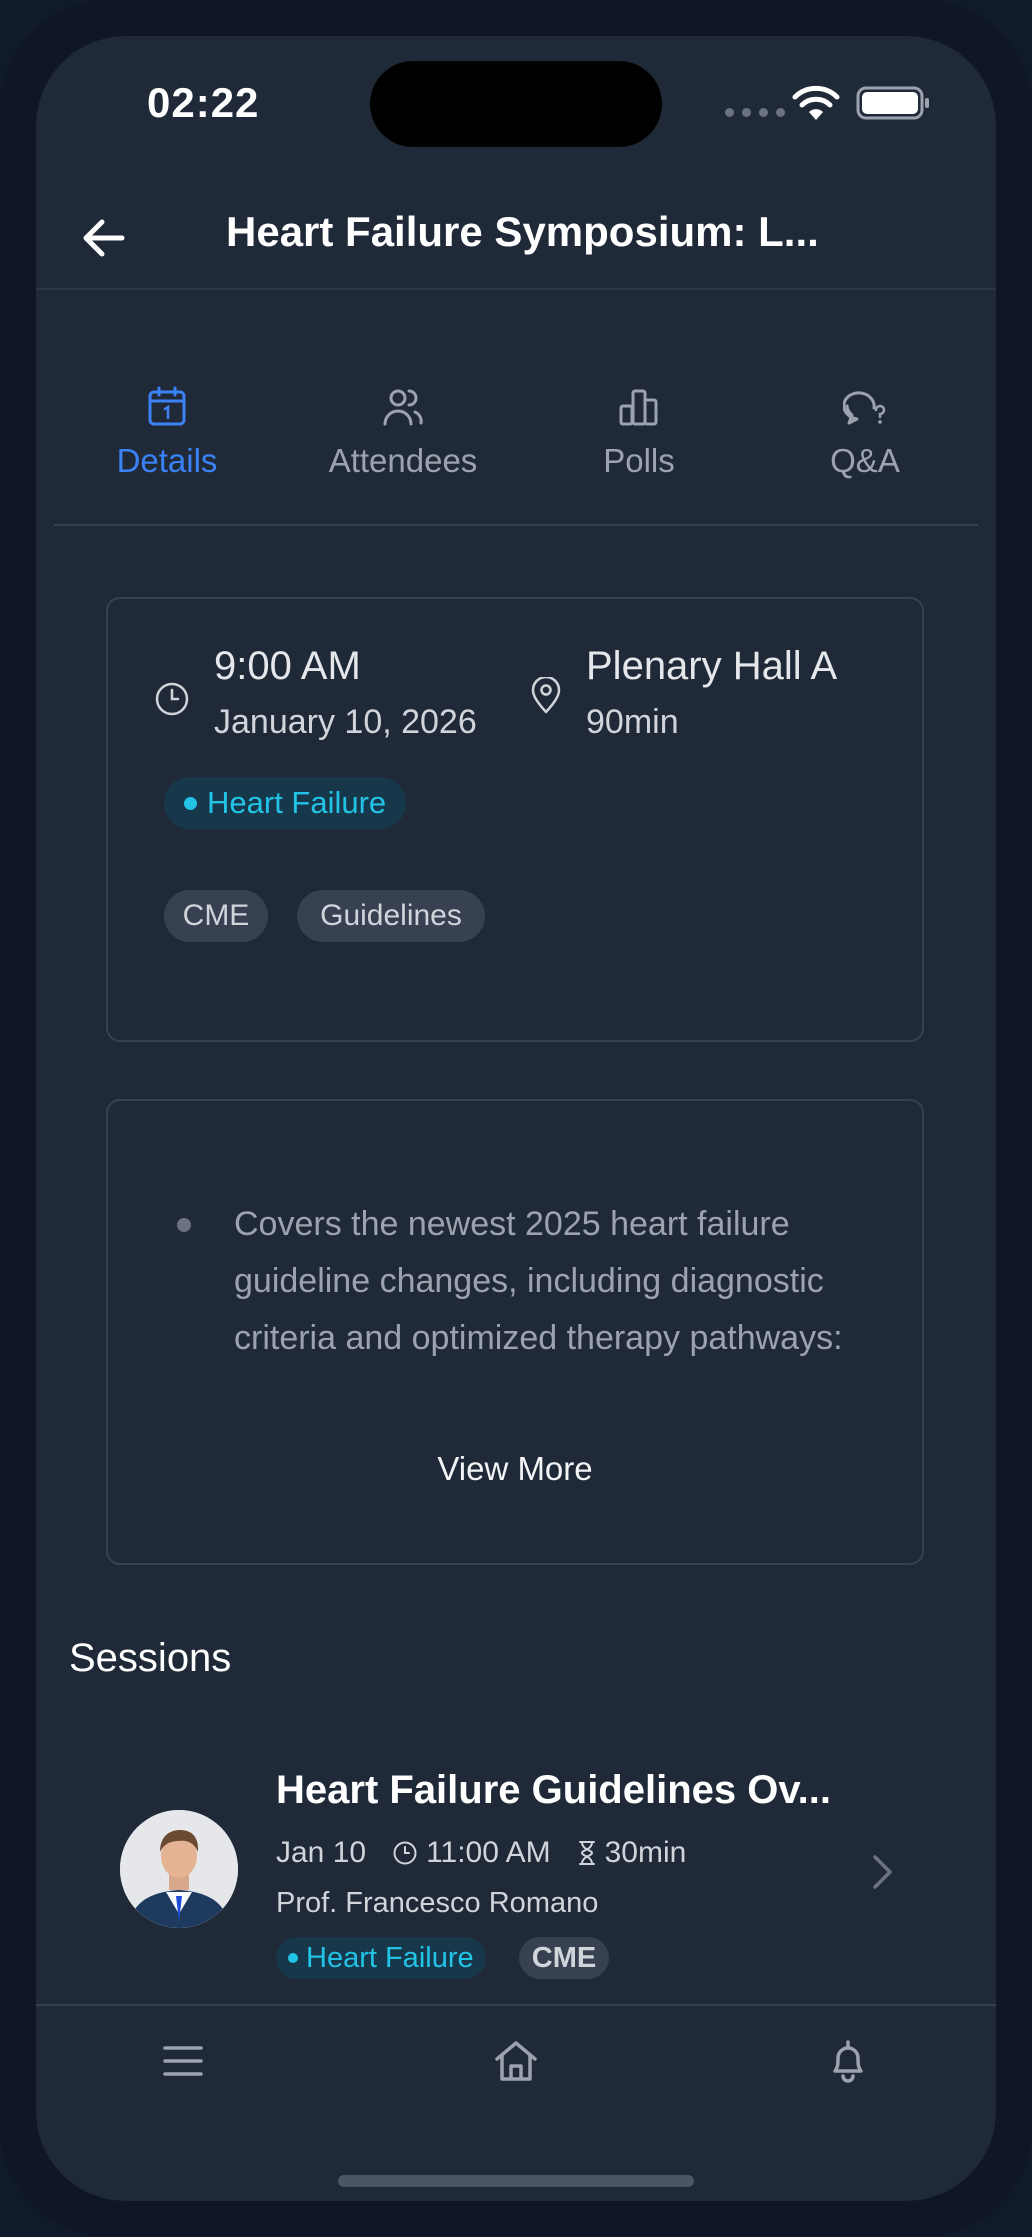  I want to click on home-indicator, so click(516, 2181).